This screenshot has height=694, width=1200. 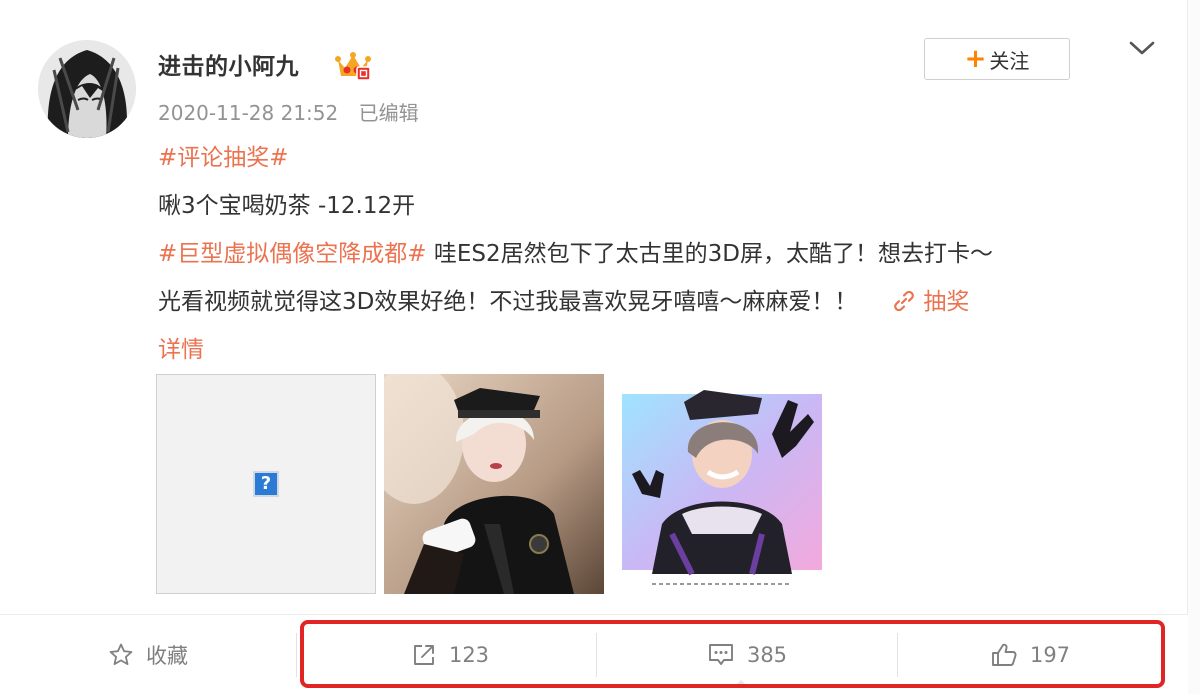 What do you see at coordinates (121, 654) in the screenshot?
I see `star-icon` at bounding box center [121, 654].